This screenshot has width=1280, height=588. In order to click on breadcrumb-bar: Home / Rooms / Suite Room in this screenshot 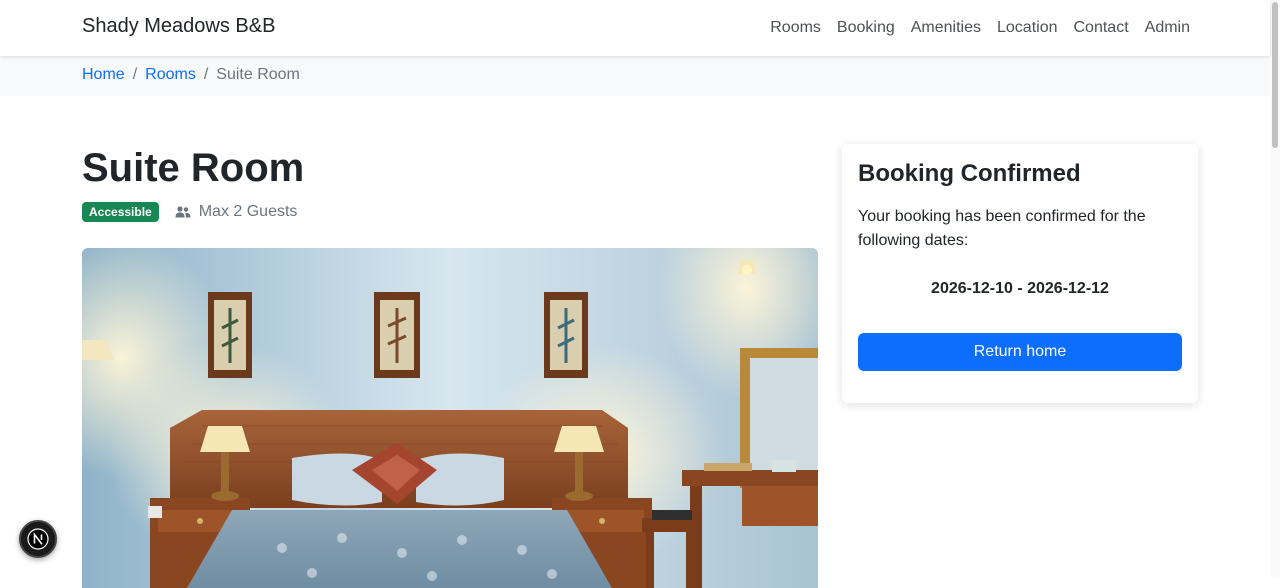, I will do `click(635, 76)`.